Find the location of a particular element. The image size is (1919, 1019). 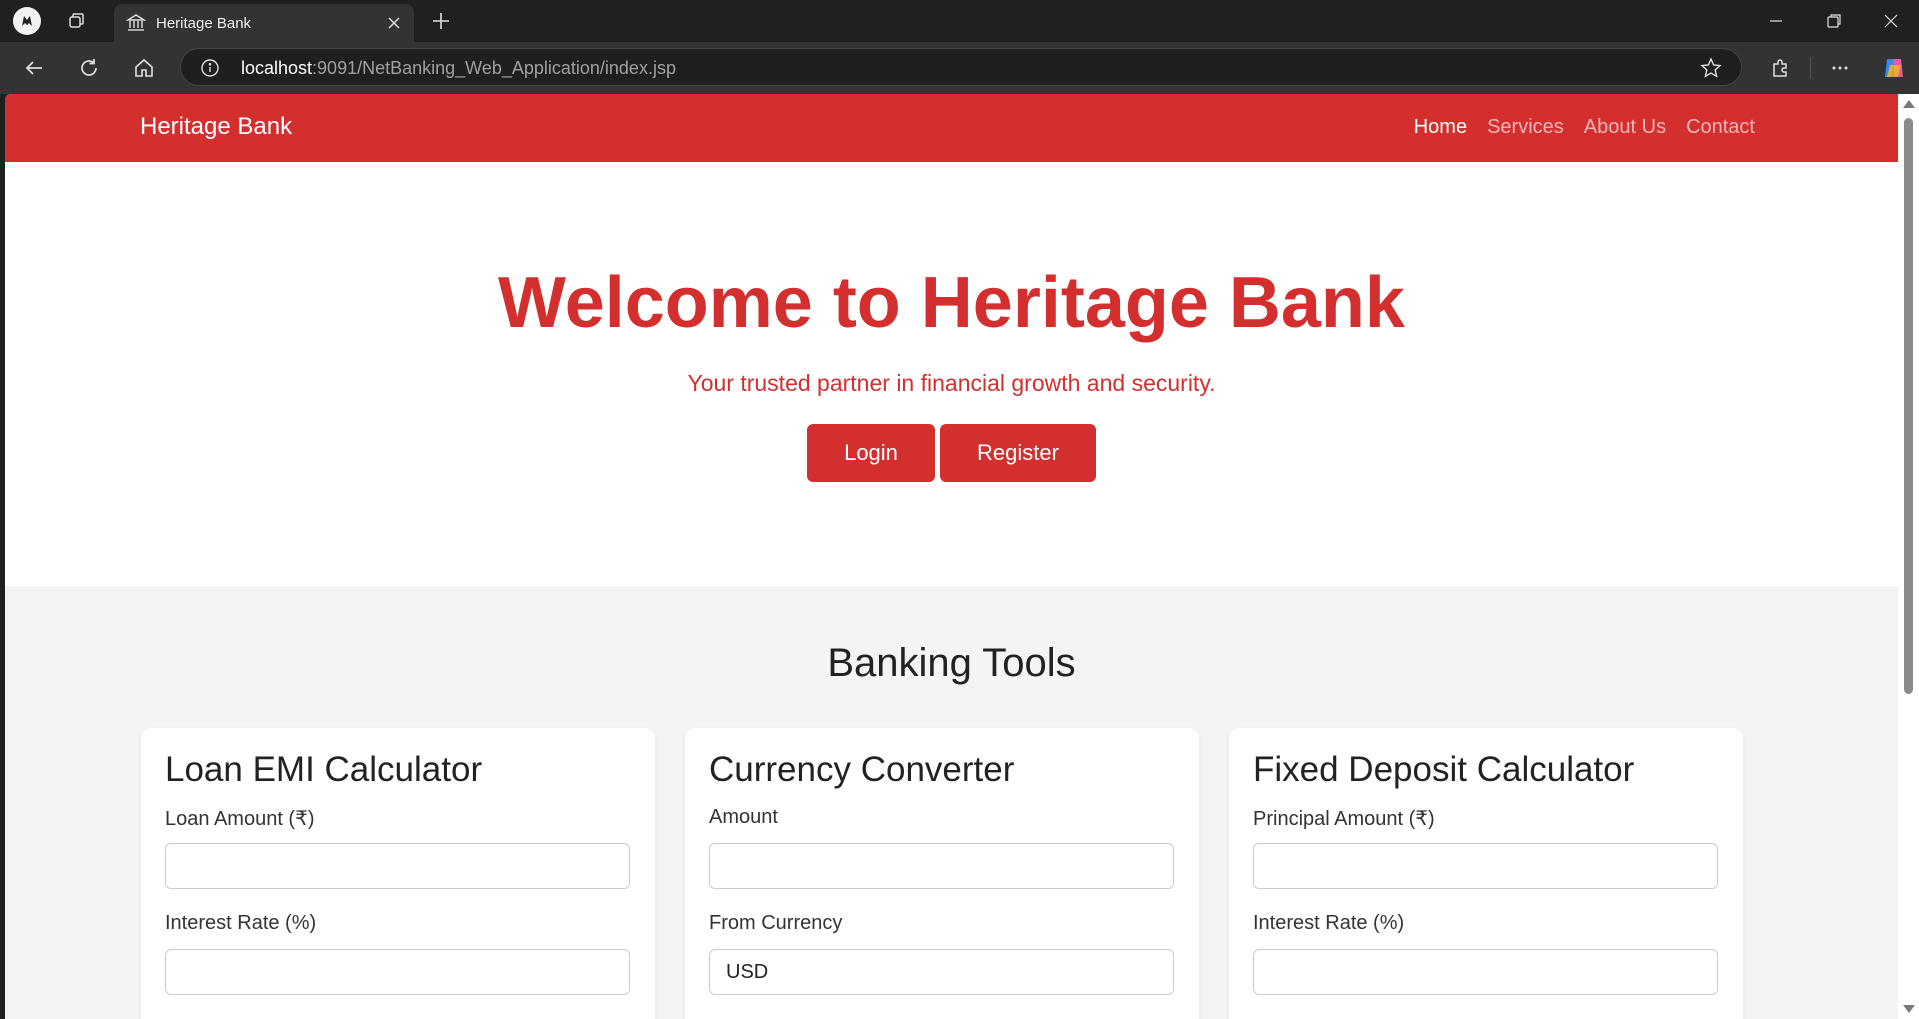

nav-link-contact: Contact is located at coordinates (1720, 127).